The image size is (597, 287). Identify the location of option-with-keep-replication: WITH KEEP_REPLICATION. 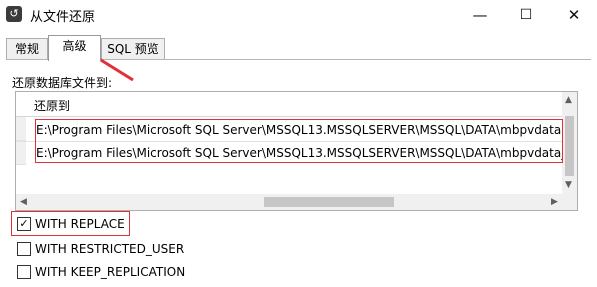
(101, 272).